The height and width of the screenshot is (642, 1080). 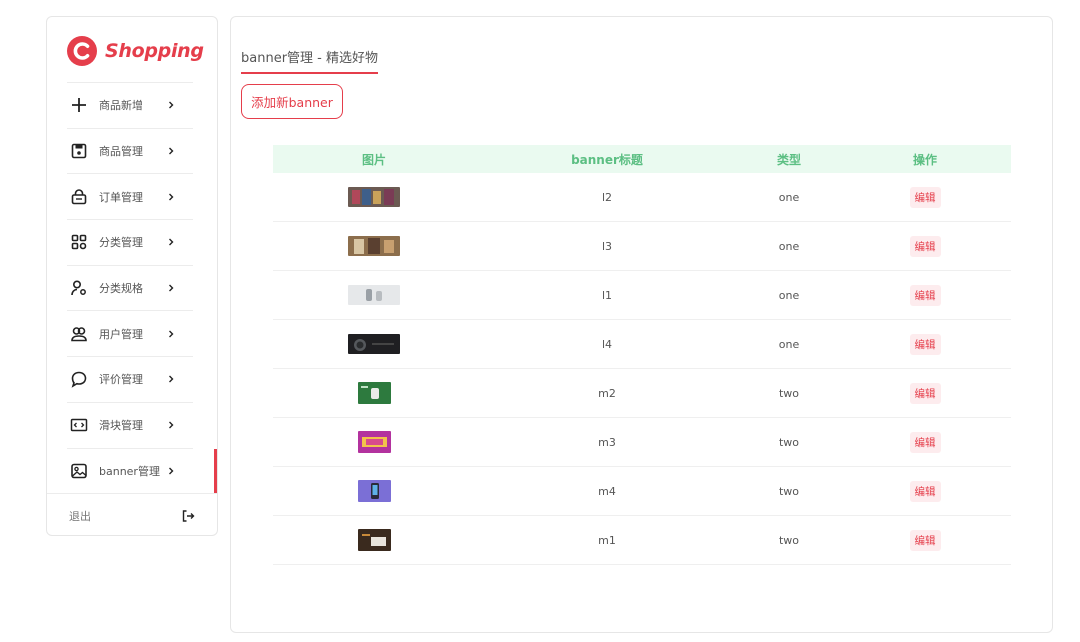 I want to click on logout-icon, so click(x=188, y=516).